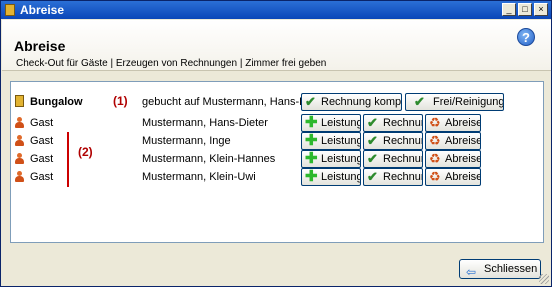 The image size is (552, 287). Describe the element at coordinates (276, 10) in the screenshot. I see `title-bar: Abreise _ □ ×` at that location.